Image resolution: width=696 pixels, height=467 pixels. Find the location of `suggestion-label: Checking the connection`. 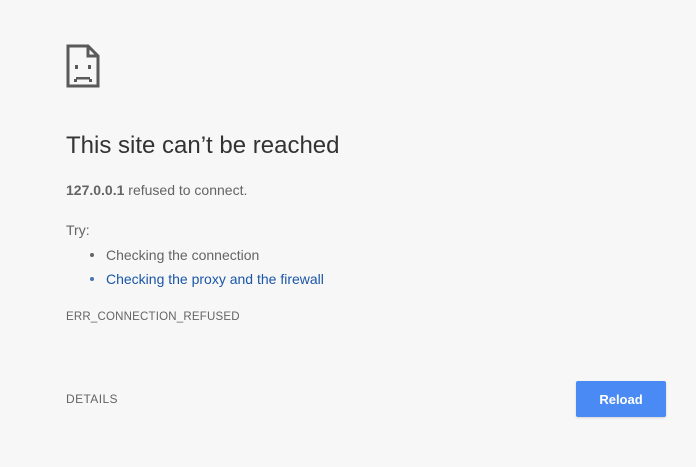

suggestion-label: Checking the connection is located at coordinates (183, 255).